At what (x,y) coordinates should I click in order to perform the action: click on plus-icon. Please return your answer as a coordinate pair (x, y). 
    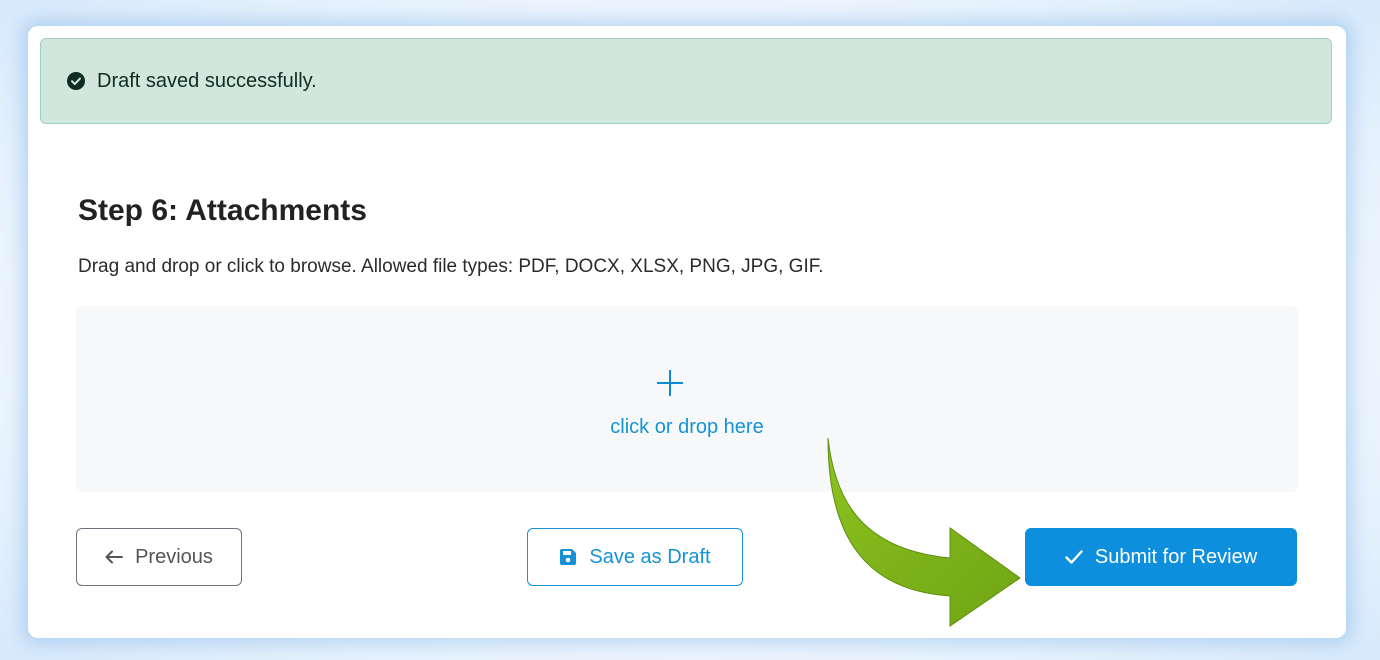
    Looking at the image, I should click on (670, 383).